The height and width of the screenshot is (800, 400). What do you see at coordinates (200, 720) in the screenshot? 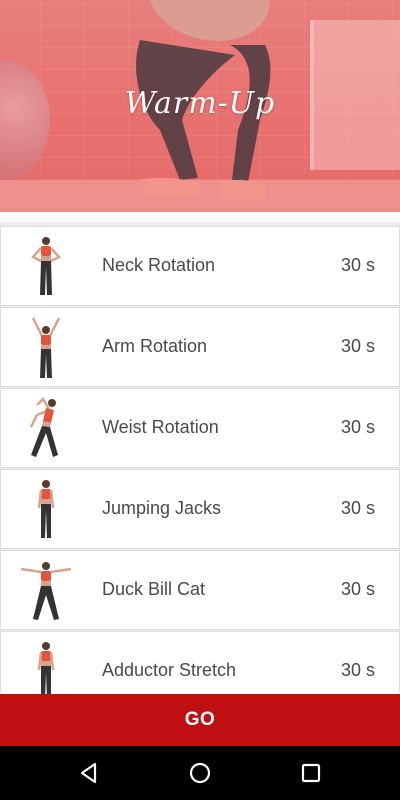
I see `go-button: GO` at bounding box center [200, 720].